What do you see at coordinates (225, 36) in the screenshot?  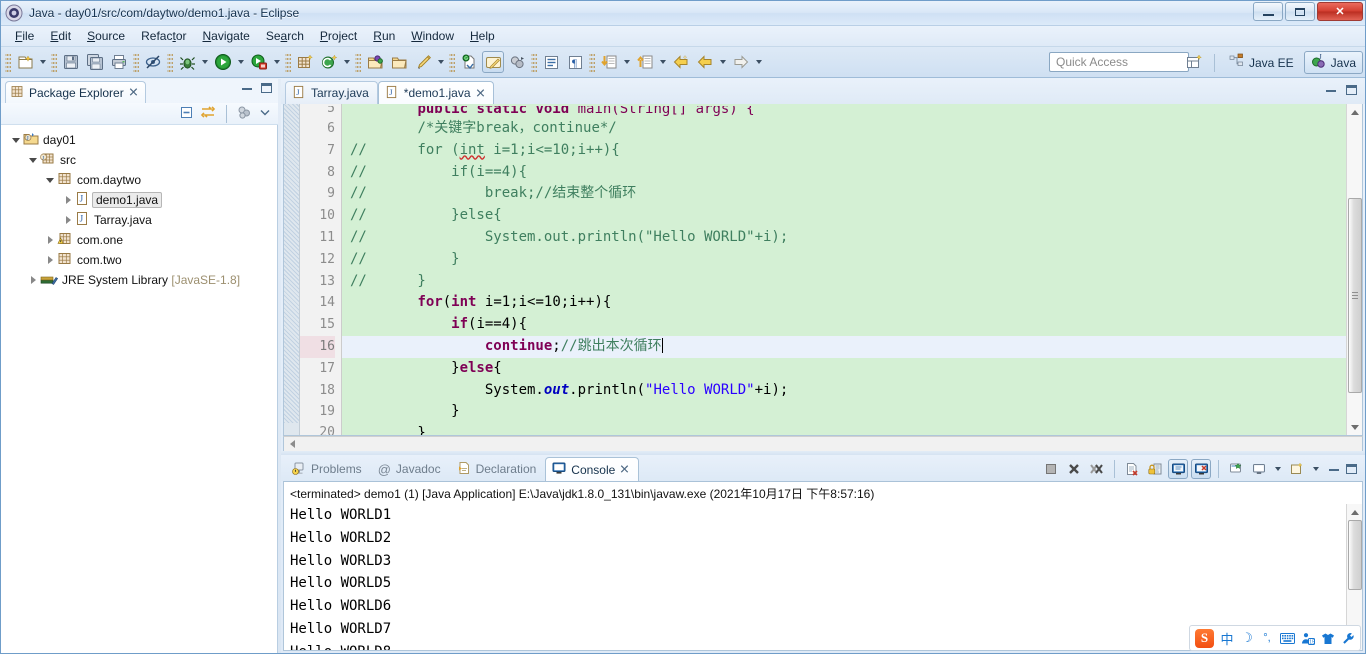 I see `menu-navigate: Navigate` at bounding box center [225, 36].